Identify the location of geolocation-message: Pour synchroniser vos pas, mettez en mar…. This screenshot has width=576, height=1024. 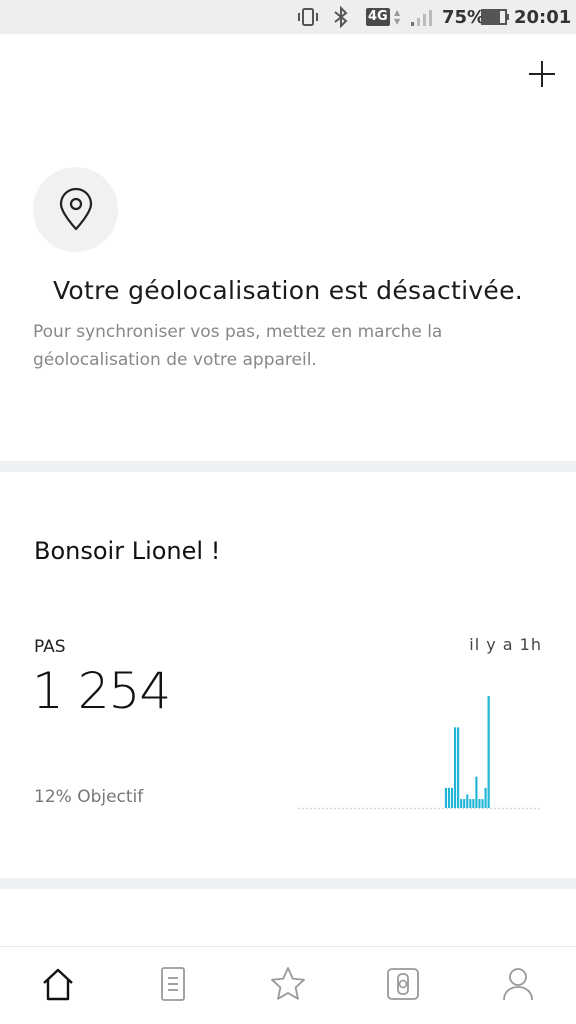
(238, 346).